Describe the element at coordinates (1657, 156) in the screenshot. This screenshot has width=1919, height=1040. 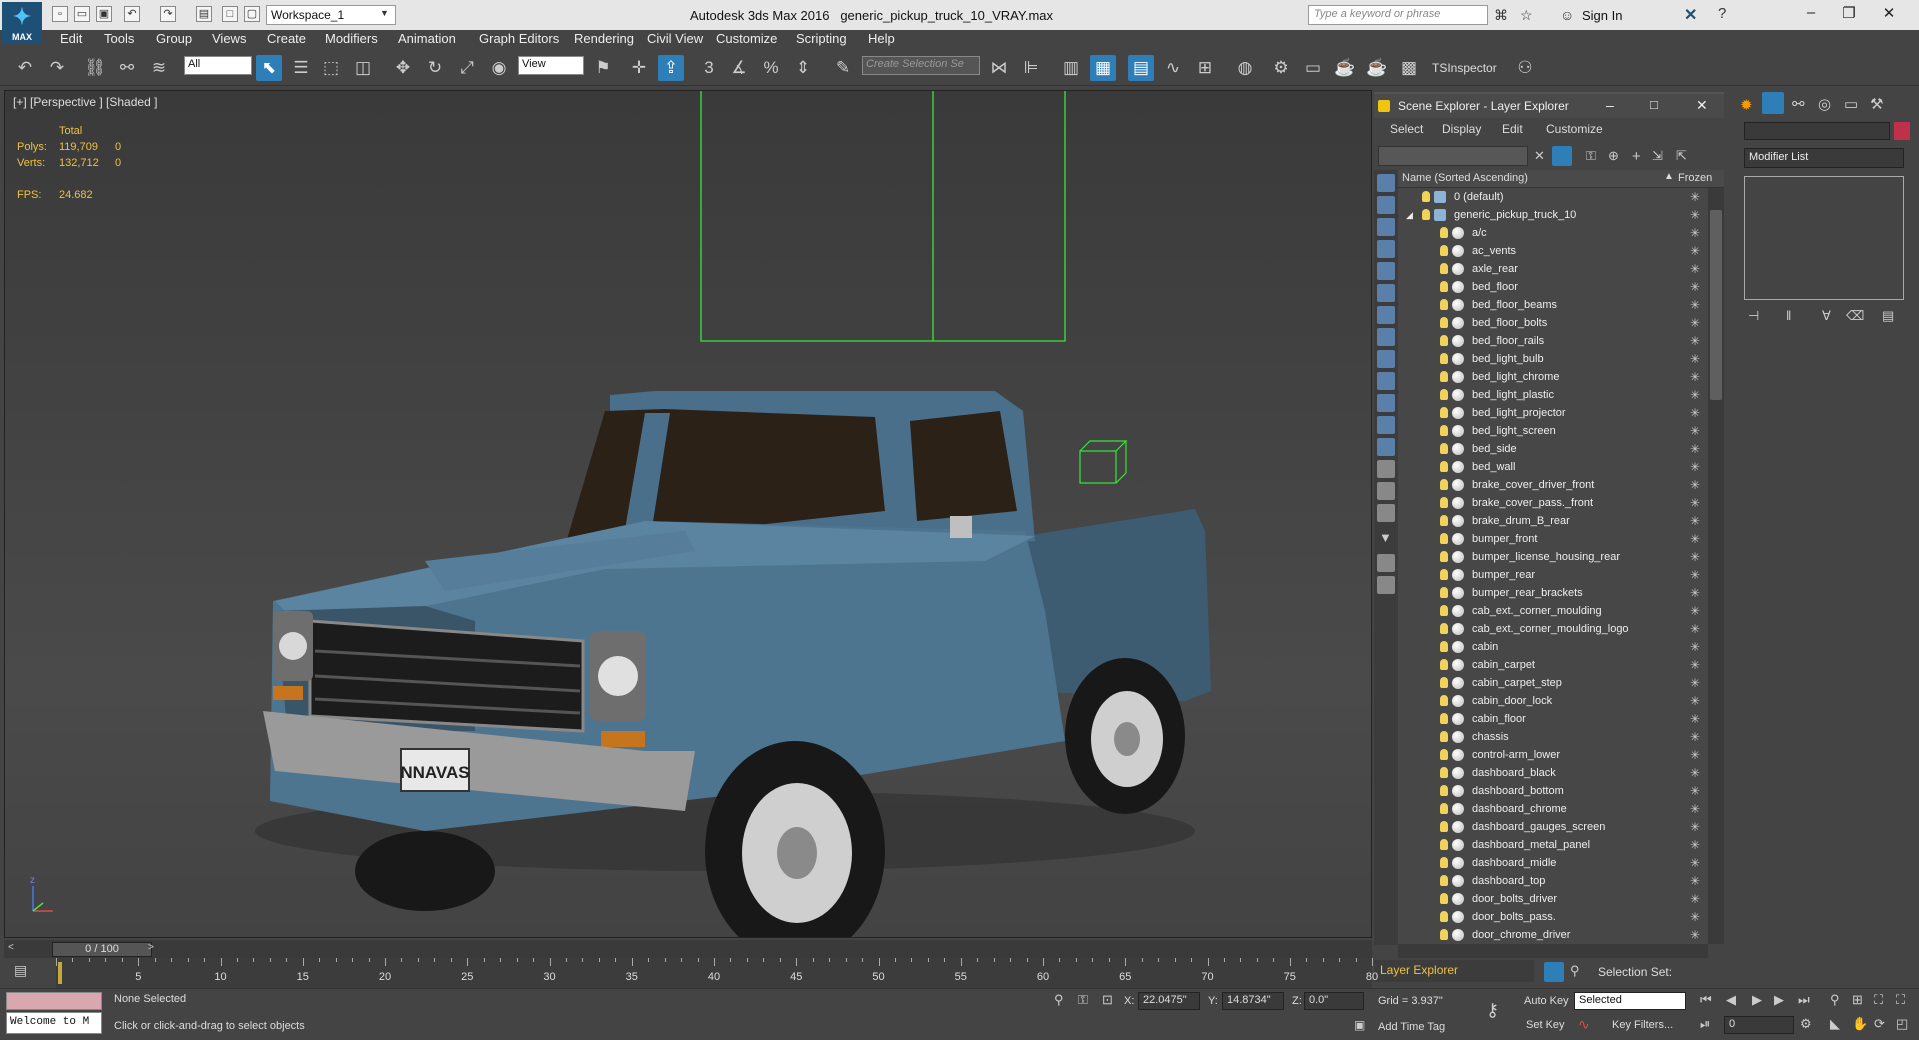
I see `add-to-layer-icon: ⇲` at that location.